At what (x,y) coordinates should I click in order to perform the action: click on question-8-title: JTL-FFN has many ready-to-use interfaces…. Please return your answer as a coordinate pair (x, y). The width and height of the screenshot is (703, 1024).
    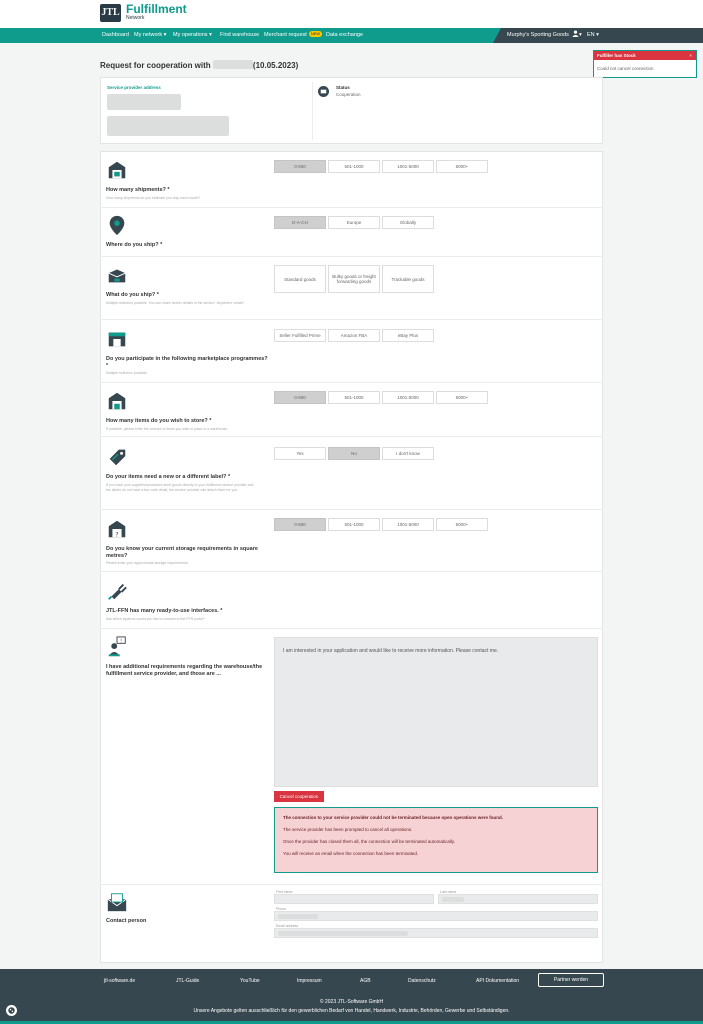
    Looking at the image, I should click on (164, 611).